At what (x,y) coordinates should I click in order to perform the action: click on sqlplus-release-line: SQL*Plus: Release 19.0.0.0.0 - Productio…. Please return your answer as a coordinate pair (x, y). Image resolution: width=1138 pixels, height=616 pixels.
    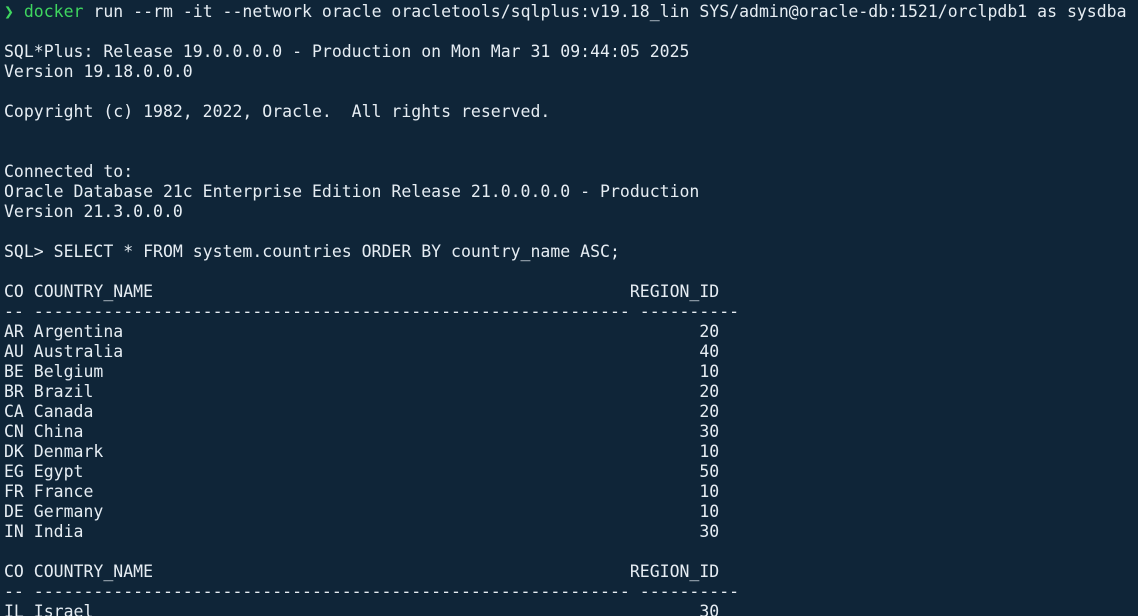
    Looking at the image, I should click on (347, 51).